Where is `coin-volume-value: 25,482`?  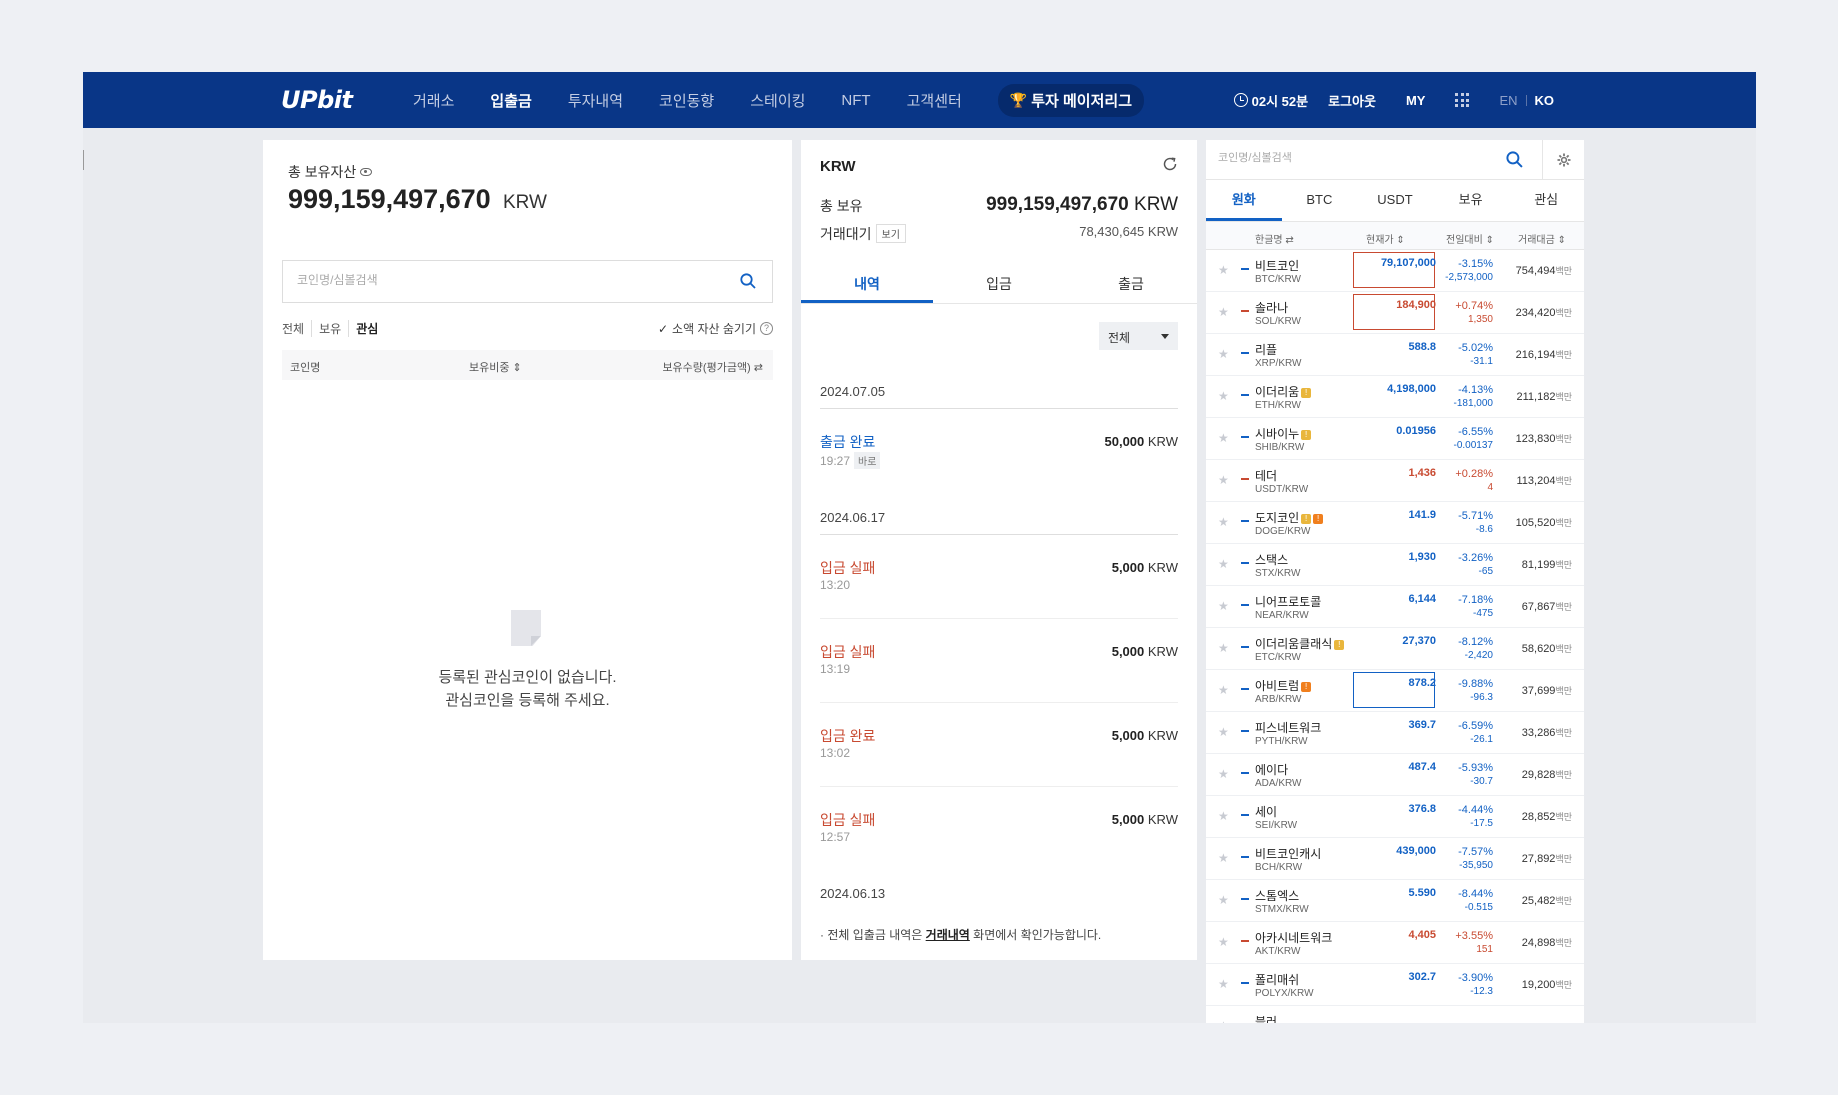 coin-volume-value: 25,482 is located at coordinates (1538, 901).